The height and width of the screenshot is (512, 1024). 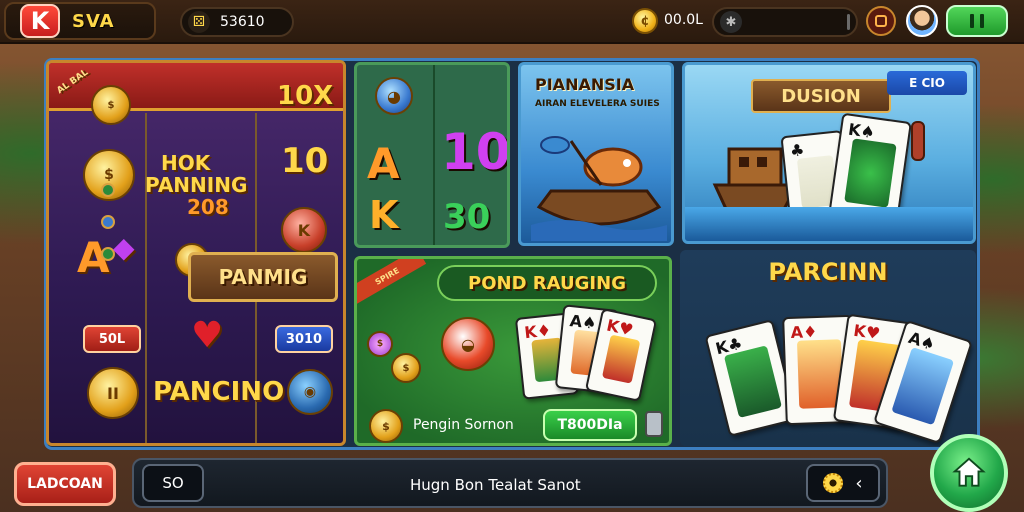 What do you see at coordinates (173, 483) in the screenshot?
I see `so-button: SO` at bounding box center [173, 483].